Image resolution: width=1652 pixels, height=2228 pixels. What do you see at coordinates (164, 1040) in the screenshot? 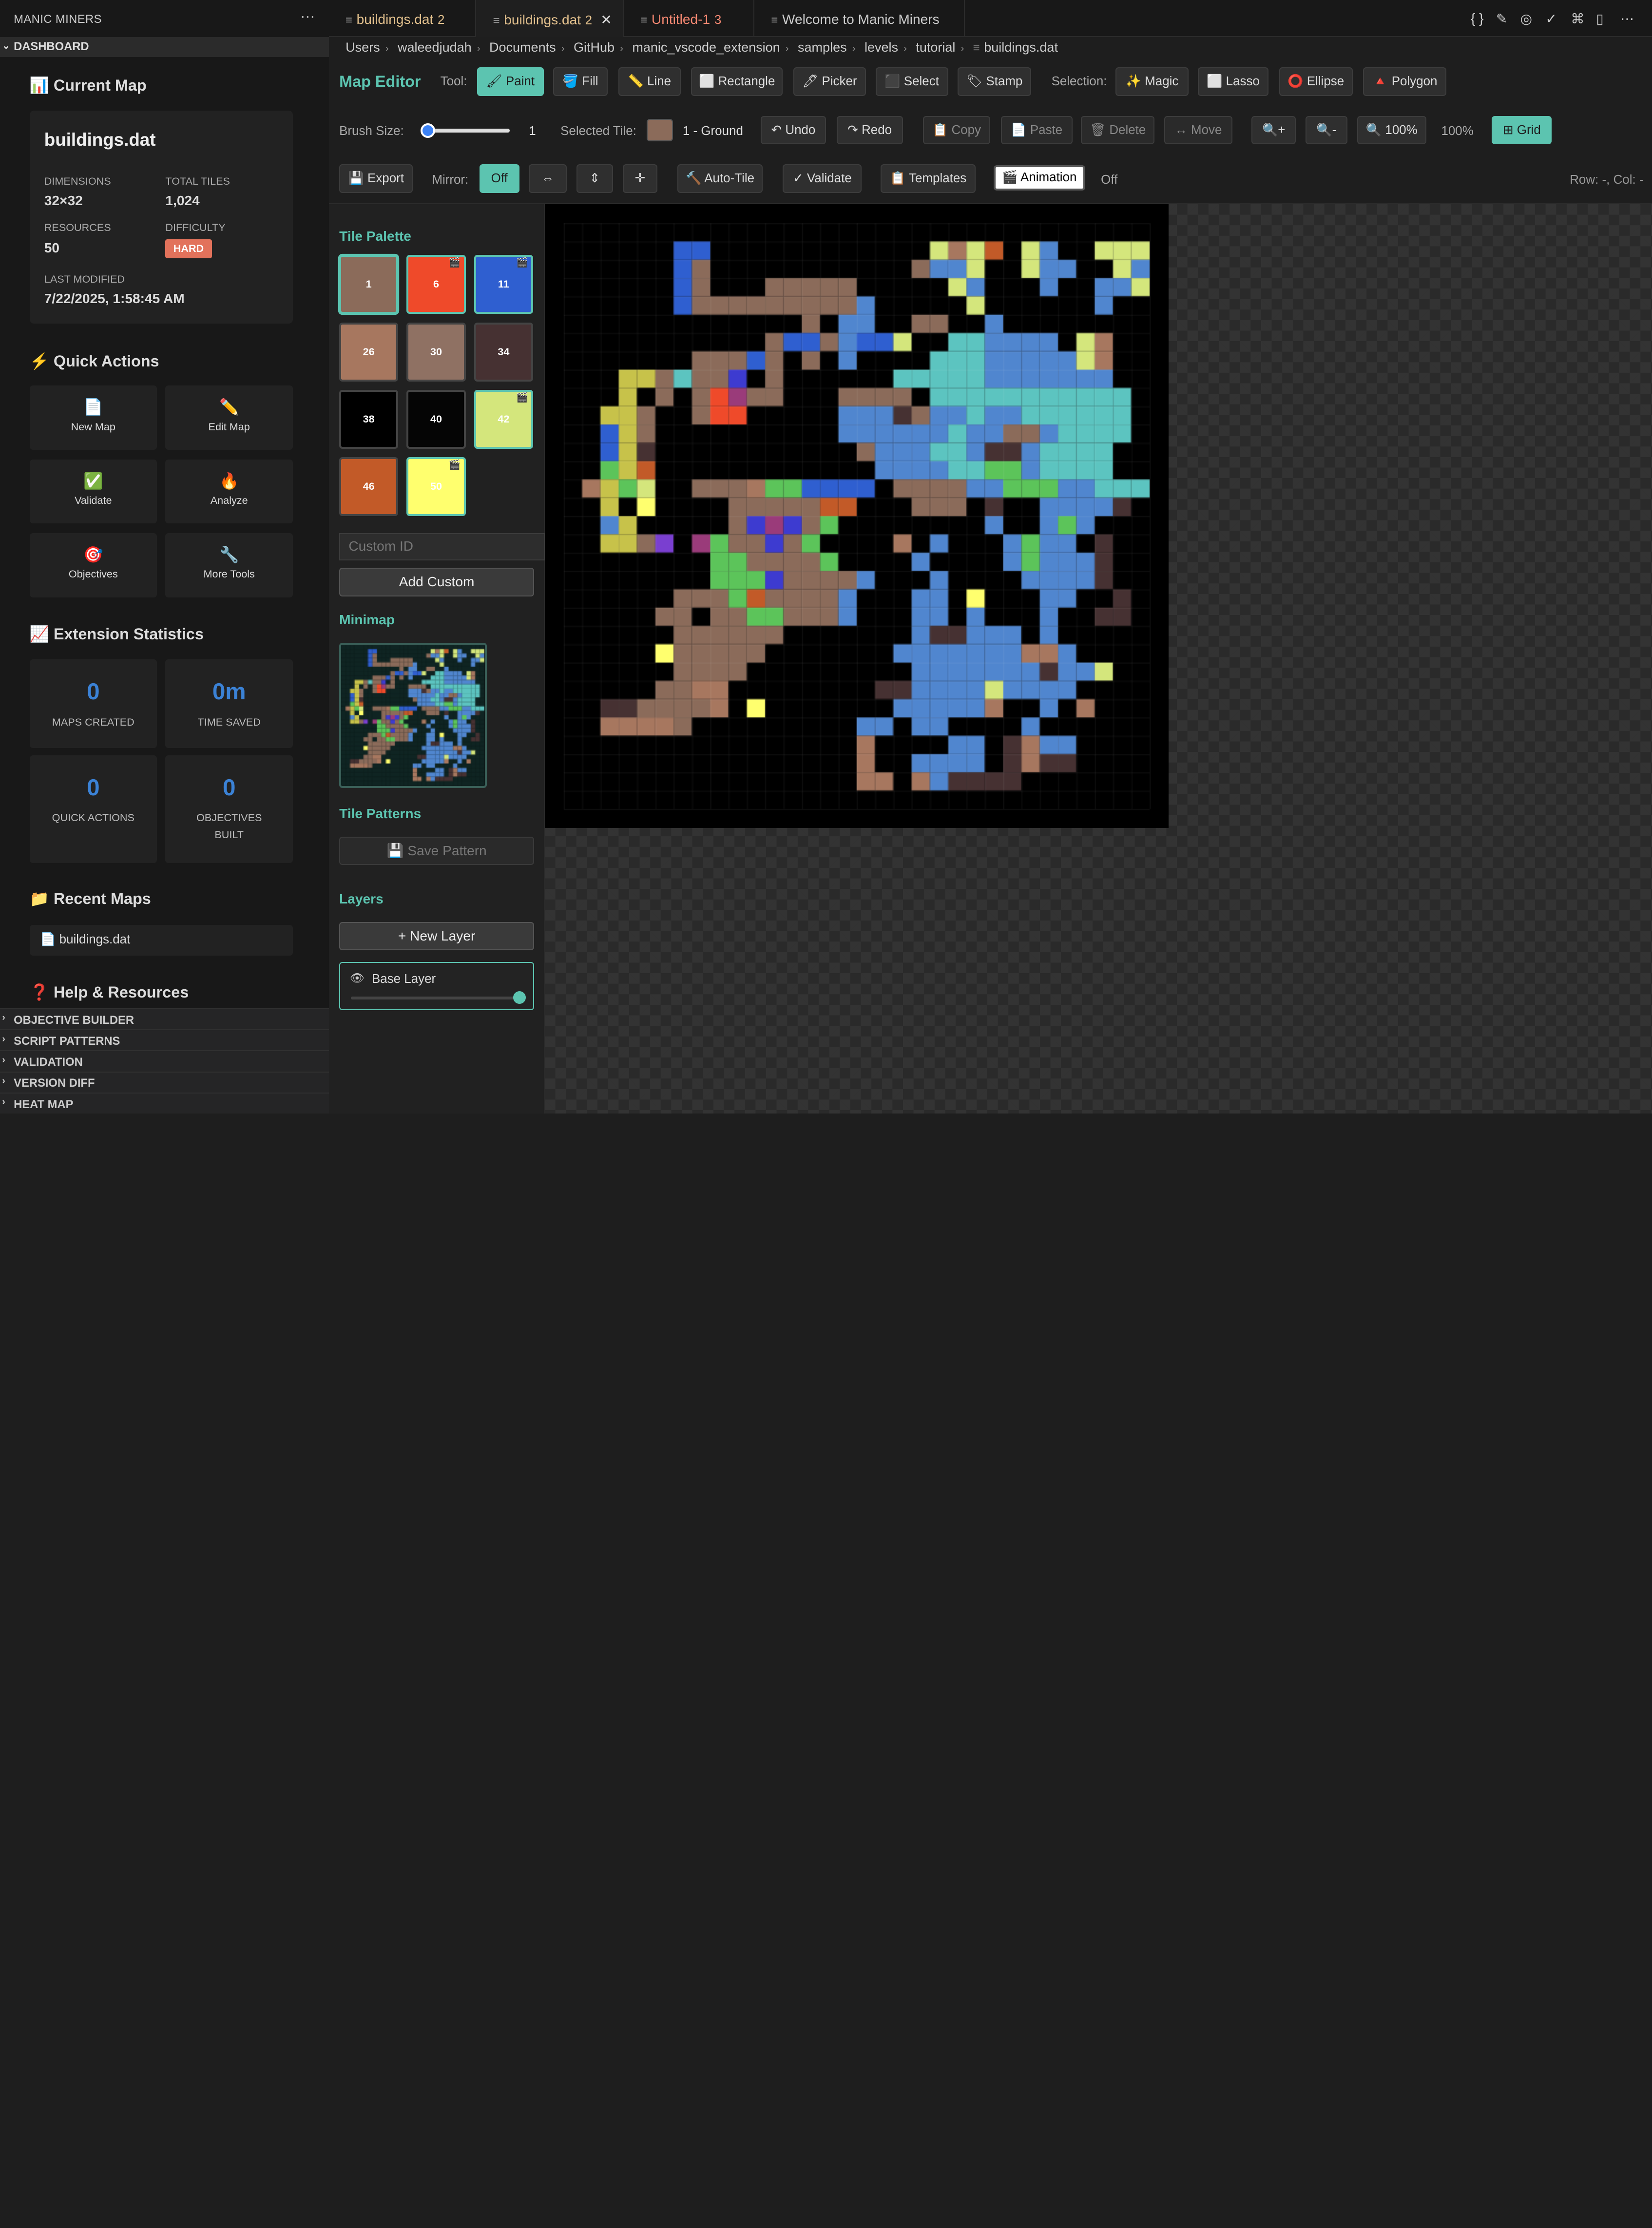
I see `section-script-patterns: › SCRIPT PATTERNS` at bounding box center [164, 1040].